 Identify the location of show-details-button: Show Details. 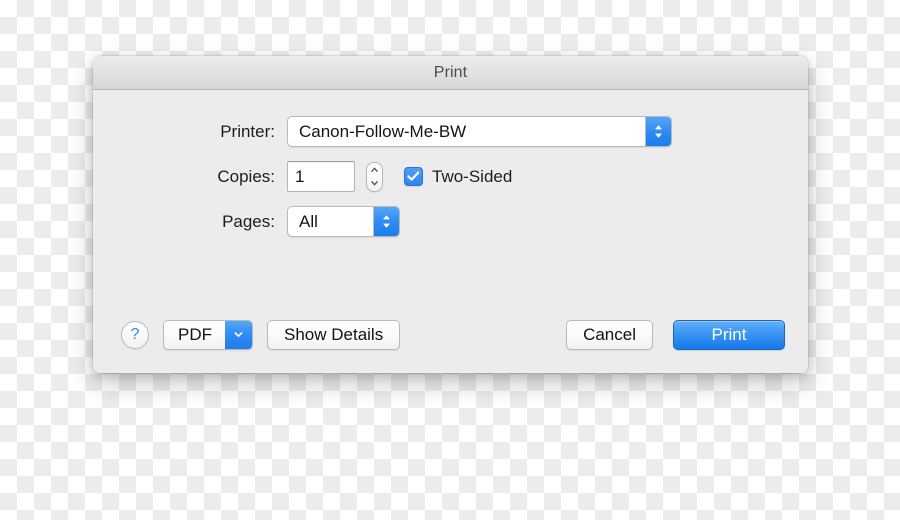
(334, 335).